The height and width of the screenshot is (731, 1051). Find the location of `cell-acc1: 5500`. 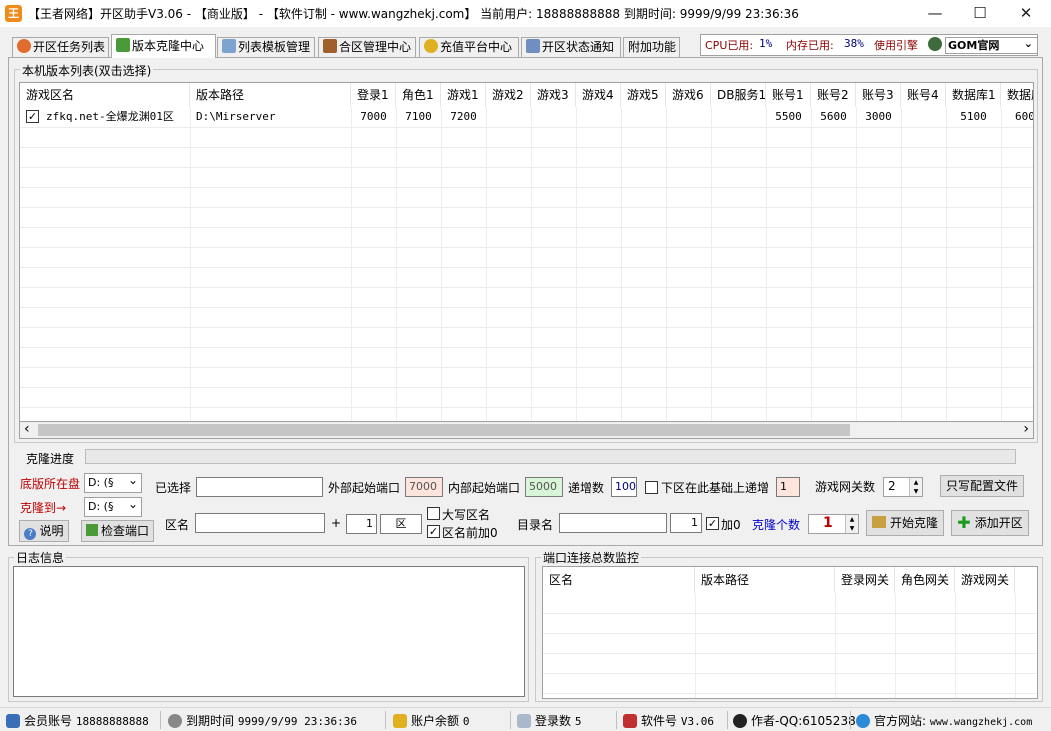

cell-acc1: 5500 is located at coordinates (788, 116).